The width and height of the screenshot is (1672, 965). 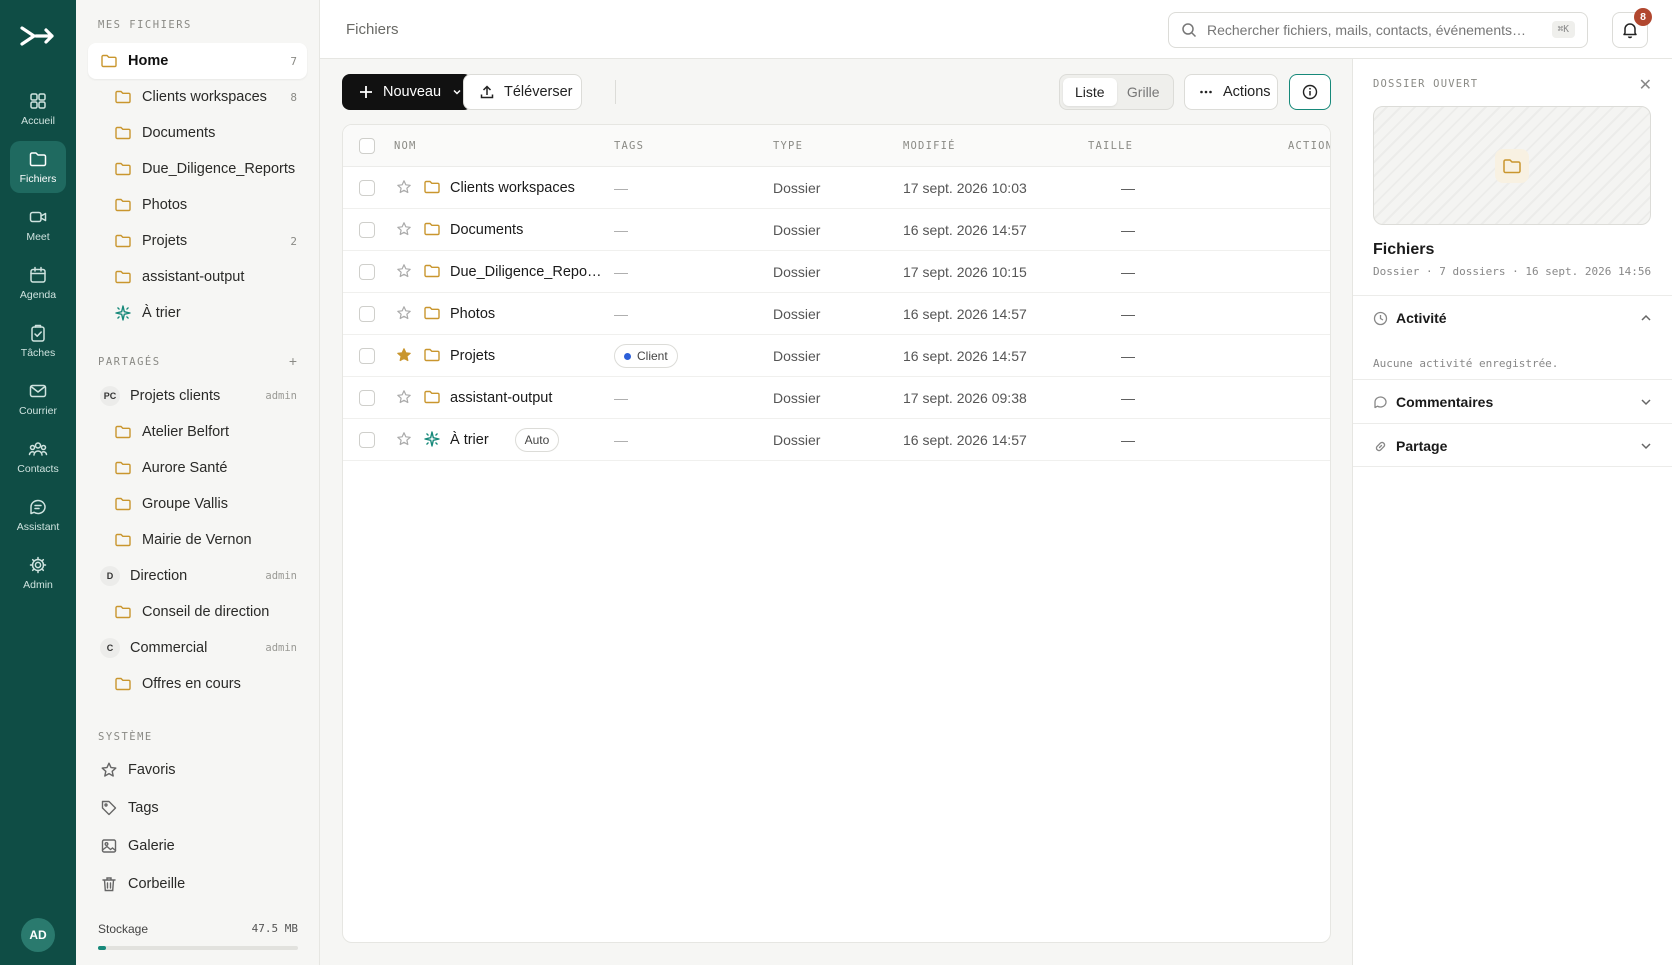 I want to click on sidebar-item-label: Favoris, so click(x=152, y=770).